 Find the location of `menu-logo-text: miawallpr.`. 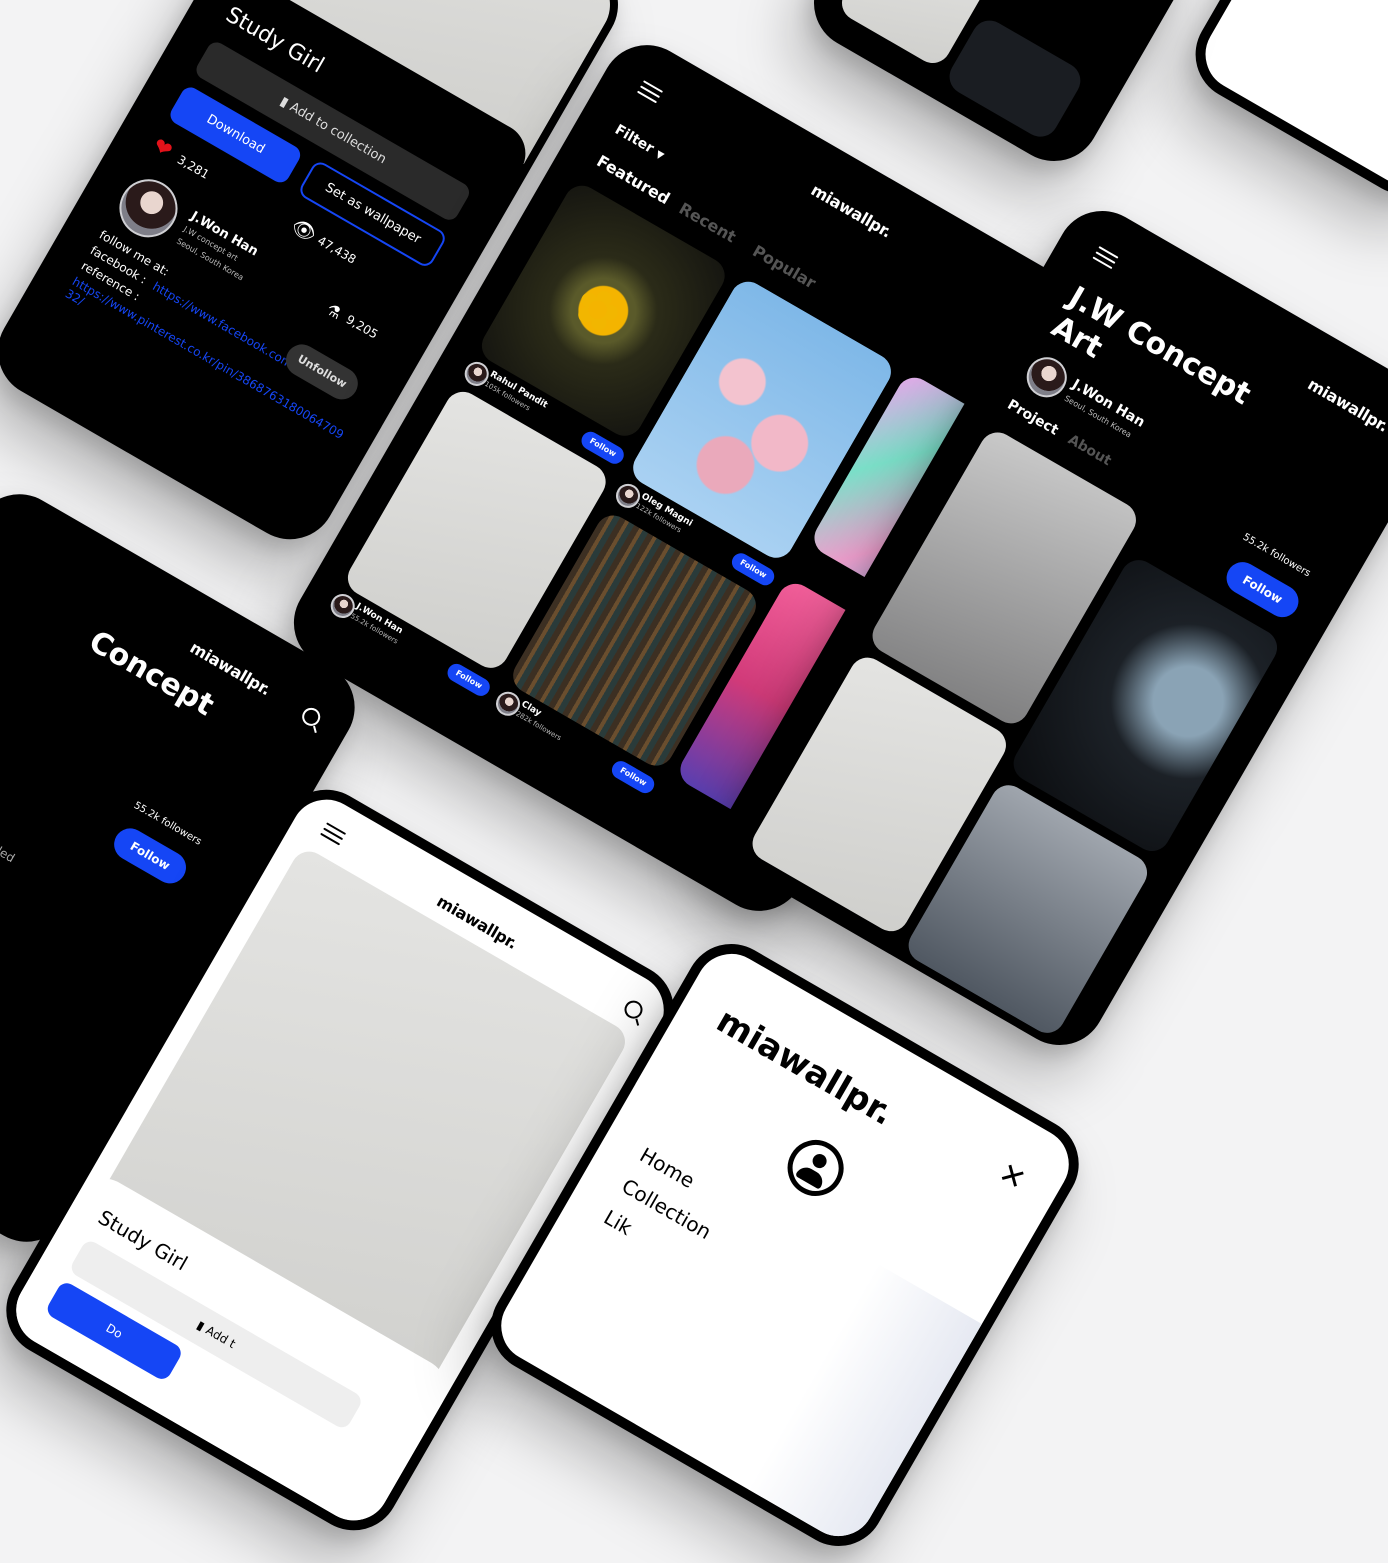

menu-logo-text: miawallpr. is located at coordinates (805, 1067).